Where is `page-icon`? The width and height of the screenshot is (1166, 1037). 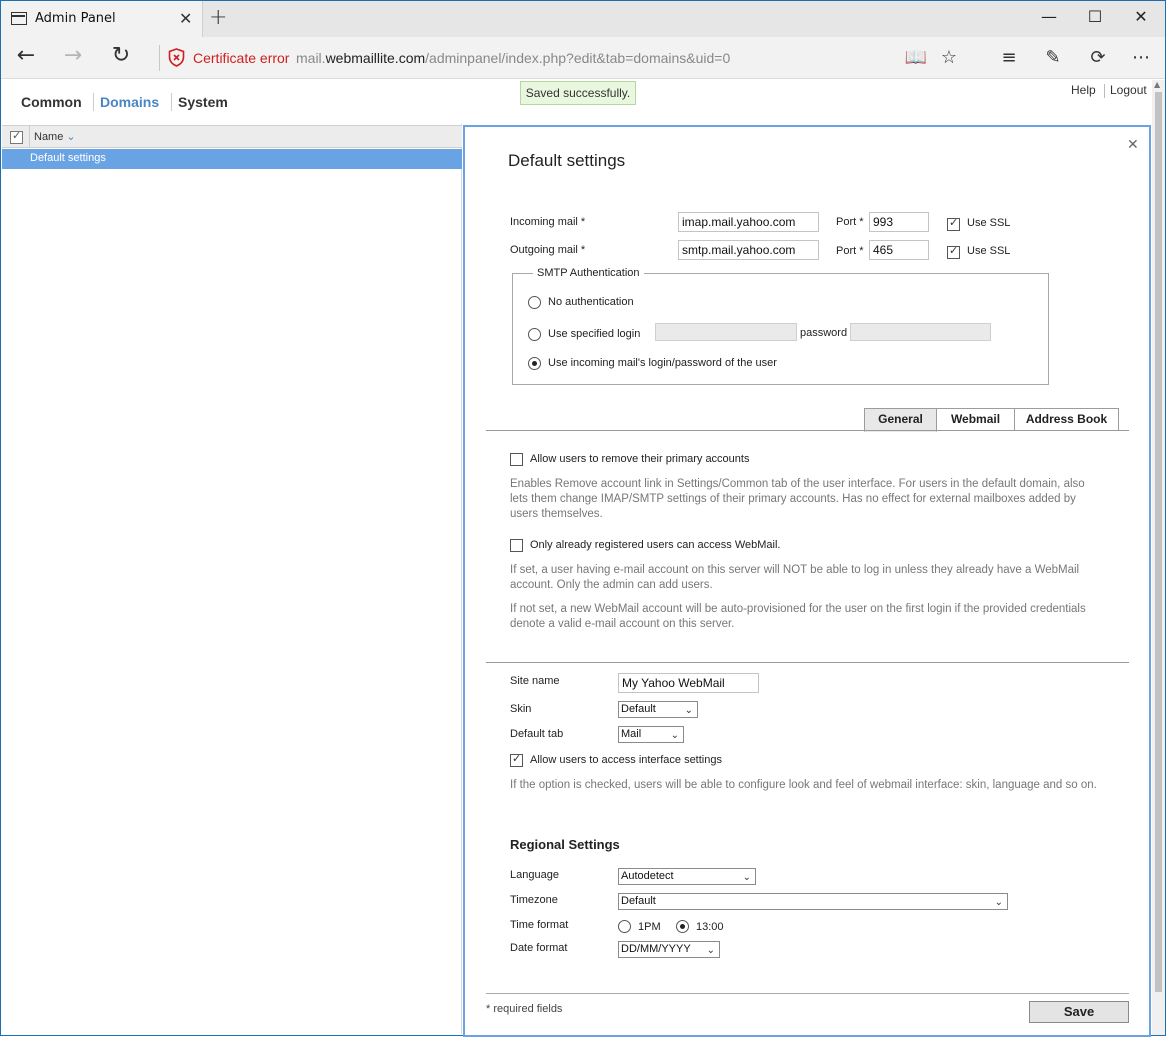
page-icon is located at coordinates (19, 18).